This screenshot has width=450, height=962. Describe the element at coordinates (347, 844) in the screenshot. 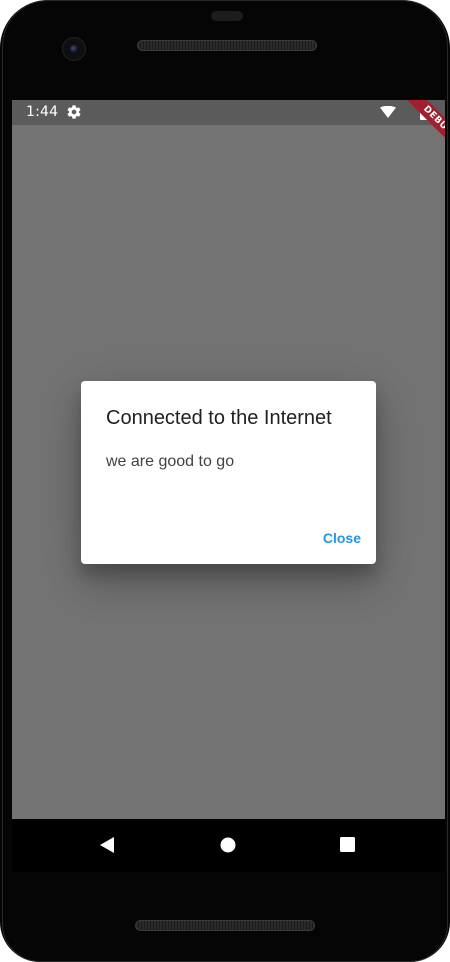

I see `recents-square-icon` at that location.